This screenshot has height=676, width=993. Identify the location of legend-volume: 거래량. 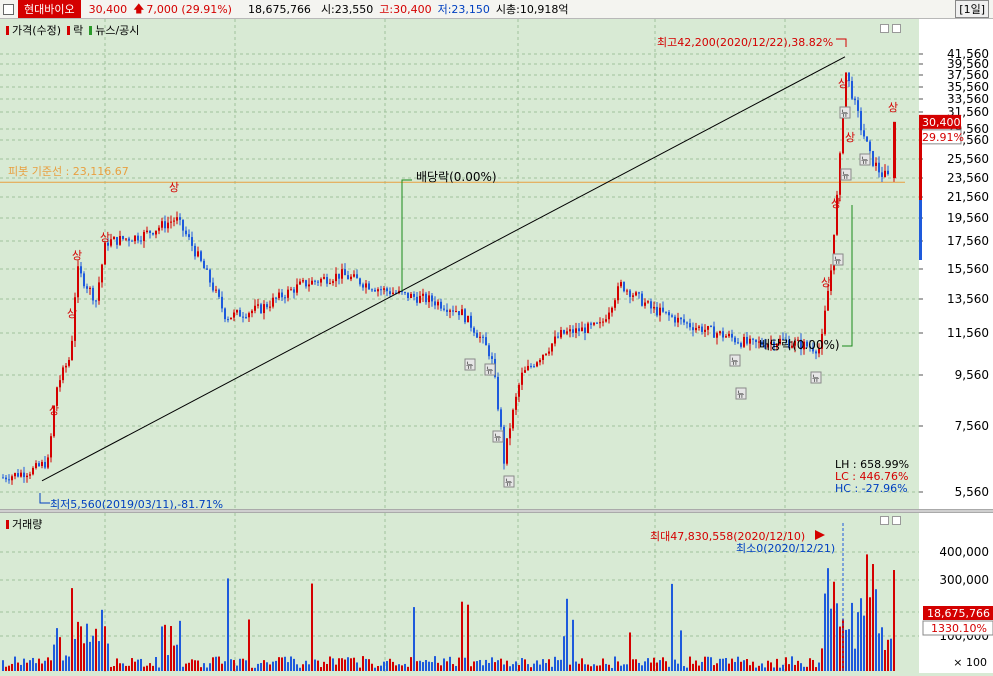
(24, 524).